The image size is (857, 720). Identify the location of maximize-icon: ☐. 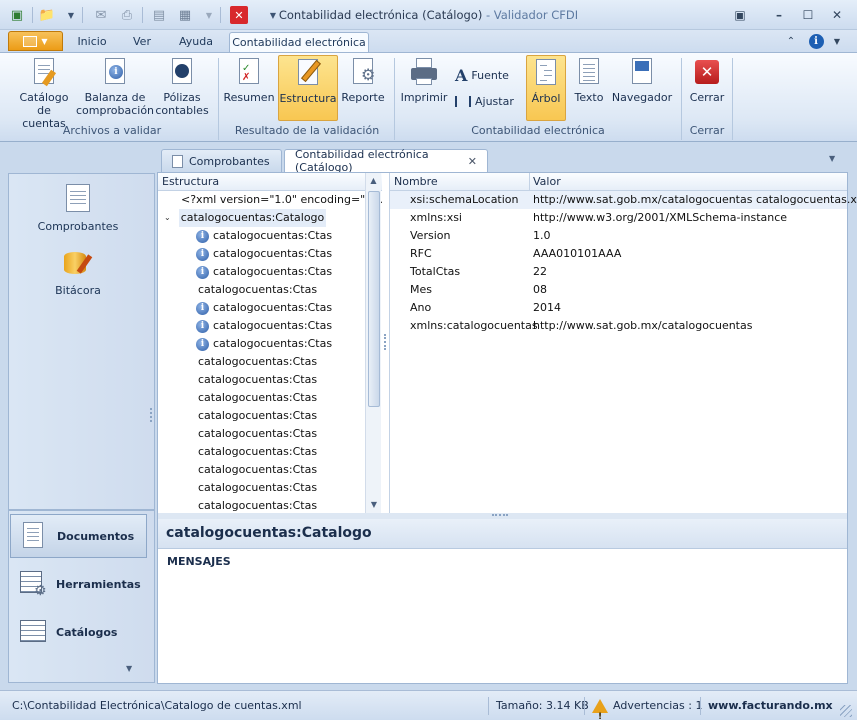
(808, 15).